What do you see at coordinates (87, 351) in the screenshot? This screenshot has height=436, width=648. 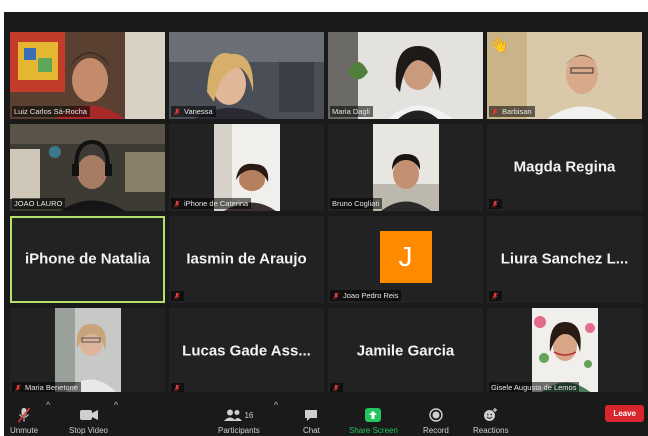 I see `participant-tile: Maria Benetone` at bounding box center [87, 351].